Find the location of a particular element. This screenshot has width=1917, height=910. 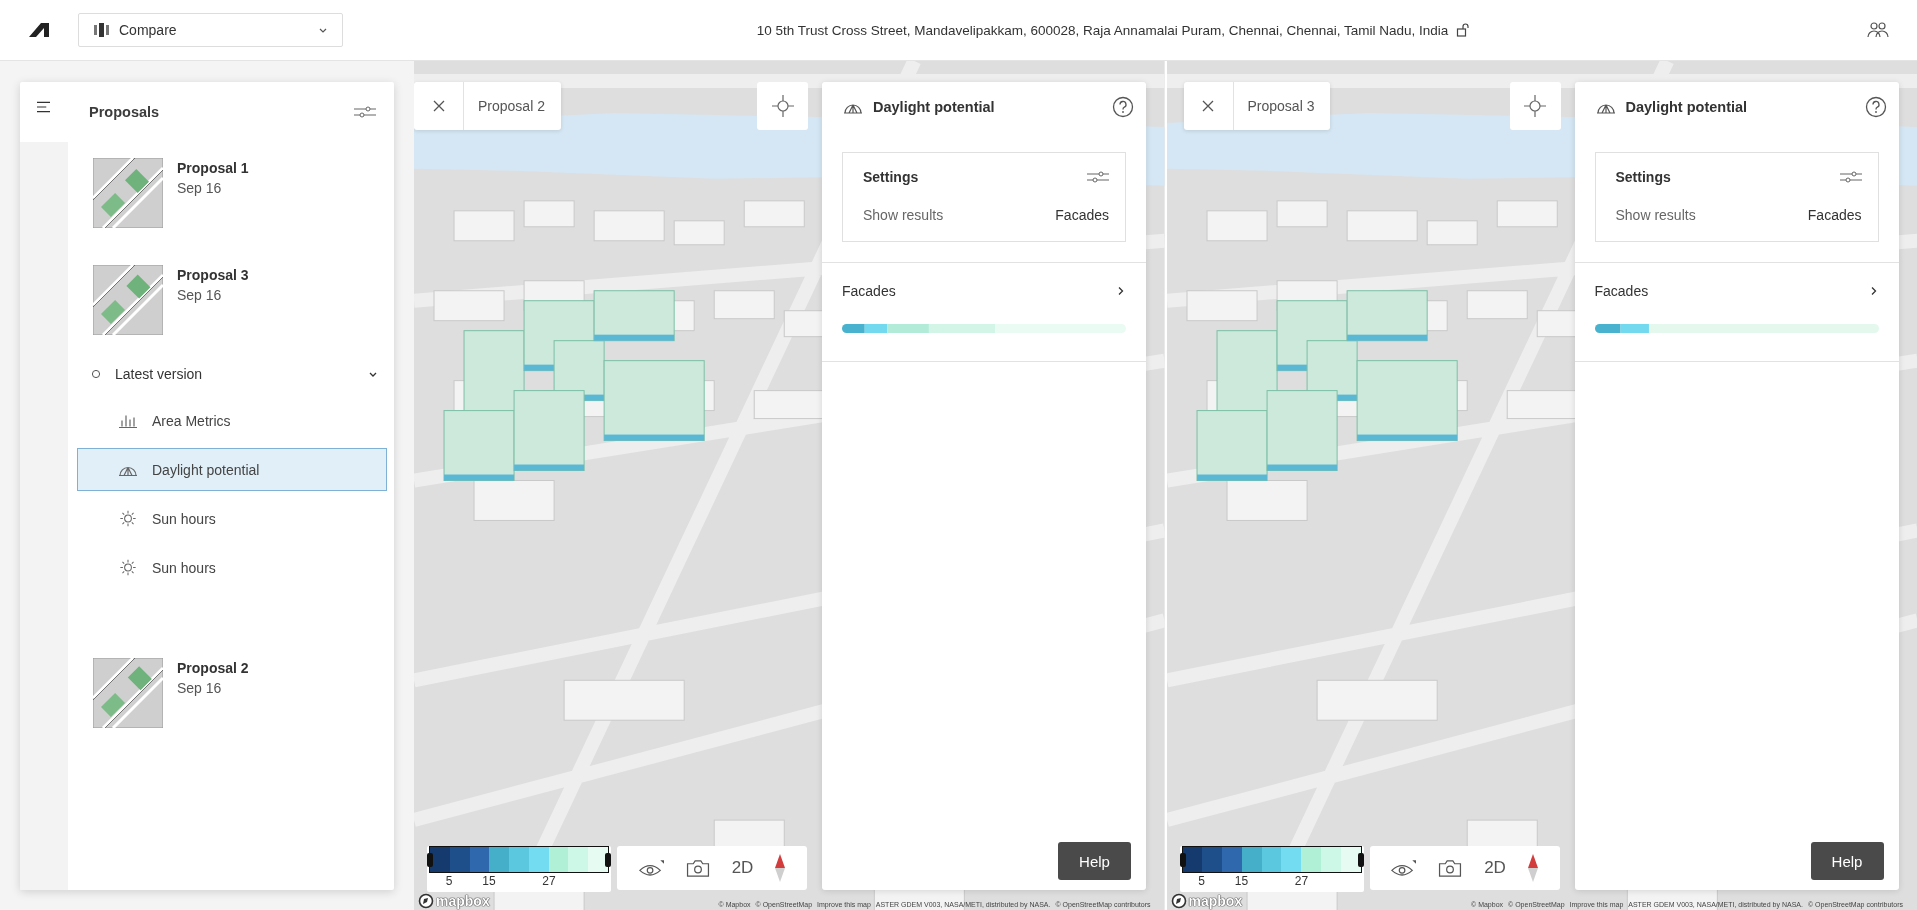

analysis-item: Daylight potential is located at coordinates (232, 469).